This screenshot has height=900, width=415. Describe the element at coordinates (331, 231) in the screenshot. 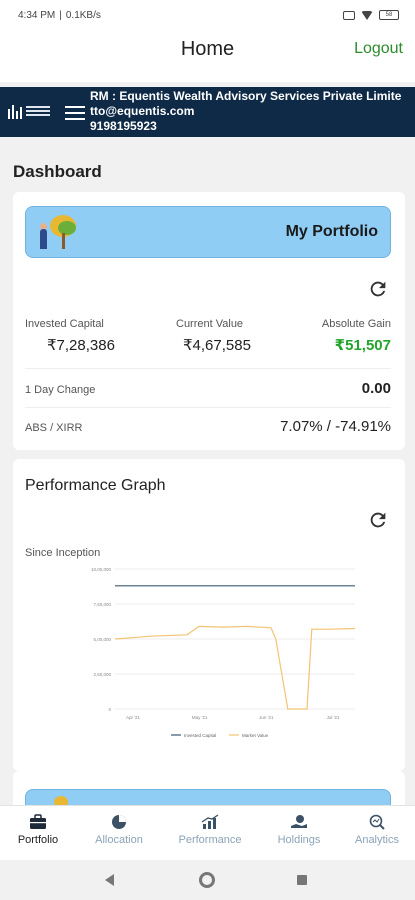

I see `my-portfolio-title: My Portfolio` at that location.